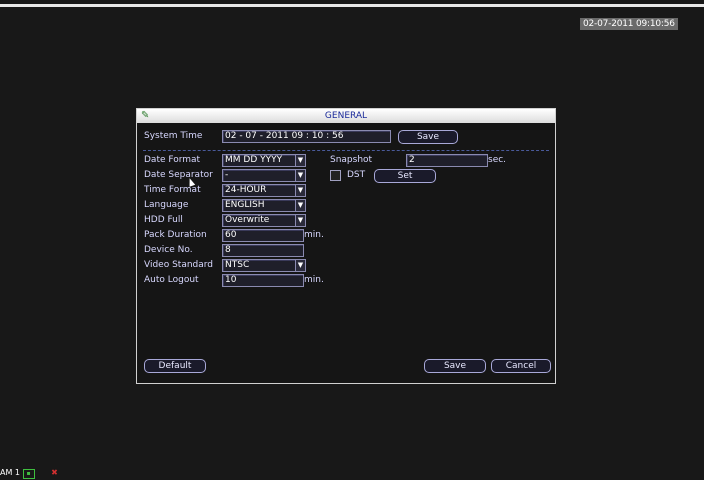 The image size is (704, 480). What do you see at coordinates (428, 137) in the screenshot?
I see `save-time-button: Save` at bounding box center [428, 137].